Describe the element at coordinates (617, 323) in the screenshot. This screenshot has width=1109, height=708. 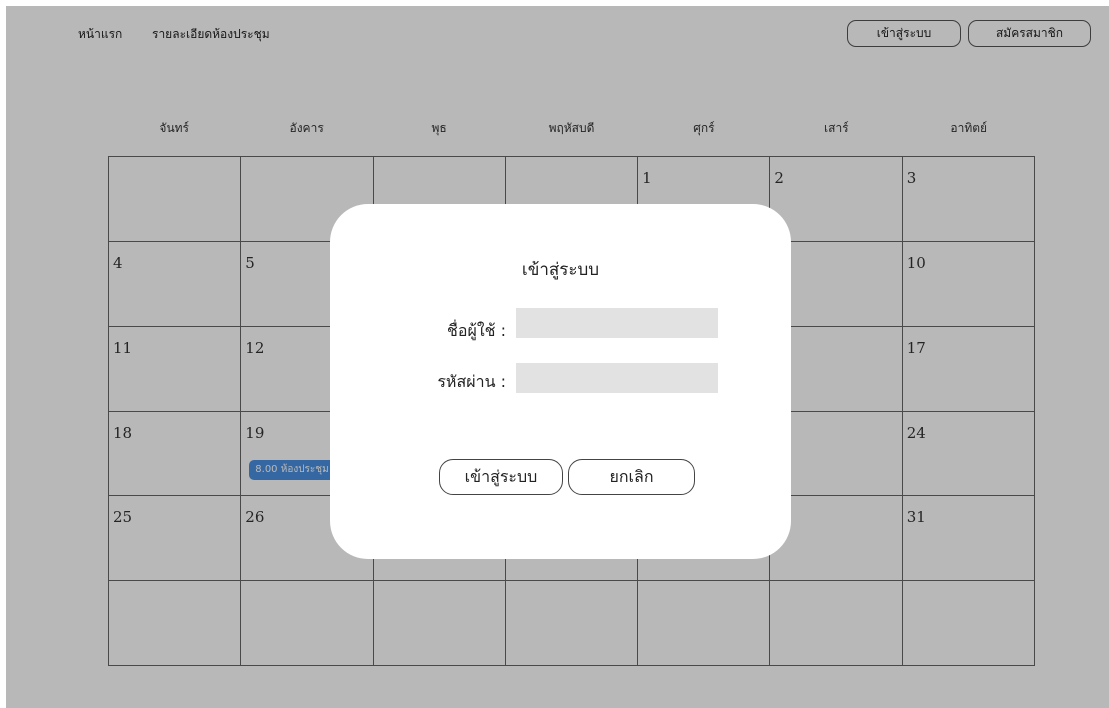
I see `username-input` at that location.